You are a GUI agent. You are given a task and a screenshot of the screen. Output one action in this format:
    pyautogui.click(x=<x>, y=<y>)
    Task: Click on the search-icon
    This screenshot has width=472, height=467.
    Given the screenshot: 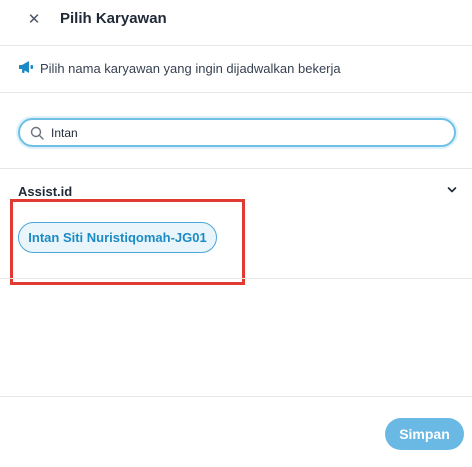 What is the action you would take?
    pyautogui.click(x=37, y=133)
    